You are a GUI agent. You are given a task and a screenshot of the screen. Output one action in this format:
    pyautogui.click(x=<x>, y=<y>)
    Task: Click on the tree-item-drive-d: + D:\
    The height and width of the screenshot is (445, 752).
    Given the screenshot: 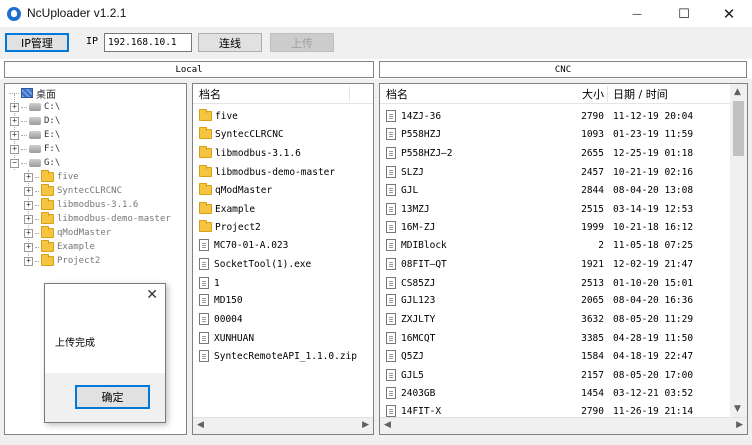 What is the action you would take?
    pyautogui.click(x=35, y=121)
    